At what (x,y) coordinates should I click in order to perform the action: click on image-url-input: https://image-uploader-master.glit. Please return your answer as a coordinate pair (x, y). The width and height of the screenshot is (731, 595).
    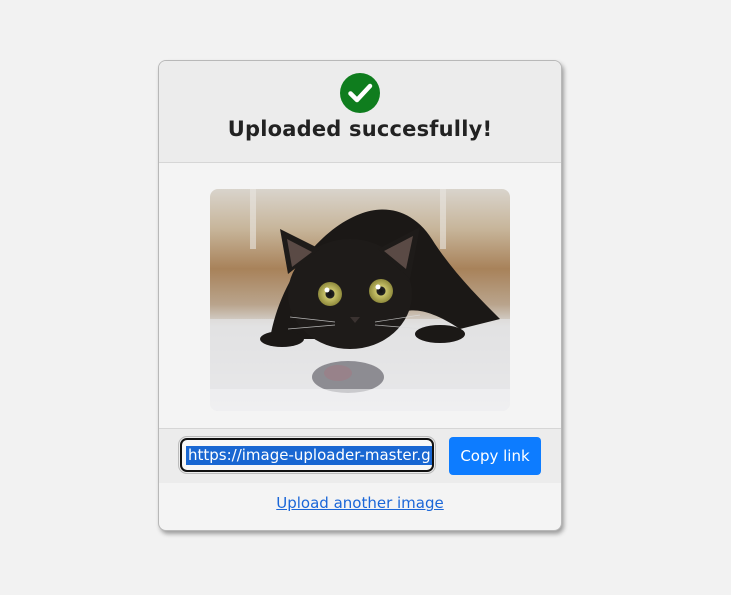
    Looking at the image, I should click on (307, 455).